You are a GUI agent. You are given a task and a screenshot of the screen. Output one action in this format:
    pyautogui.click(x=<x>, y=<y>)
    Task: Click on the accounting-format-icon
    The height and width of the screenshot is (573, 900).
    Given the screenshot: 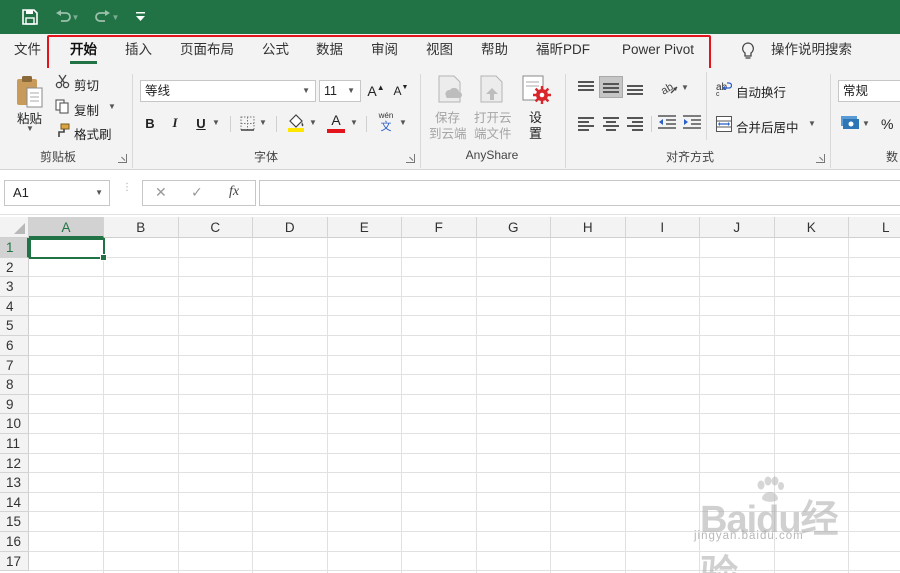 What is the action you would take?
    pyautogui.click(x=850, y=123)
    